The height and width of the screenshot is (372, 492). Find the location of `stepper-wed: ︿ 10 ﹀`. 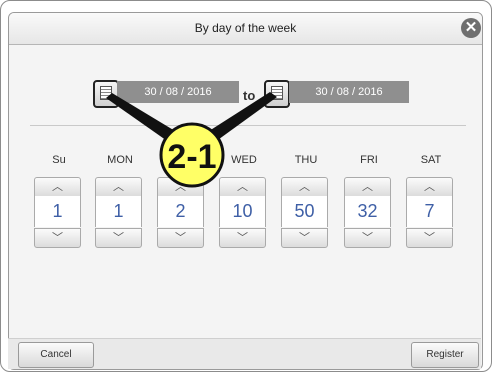

stepper-wed: ︿ 10 ﹀ is located at coordinates (242, 212).